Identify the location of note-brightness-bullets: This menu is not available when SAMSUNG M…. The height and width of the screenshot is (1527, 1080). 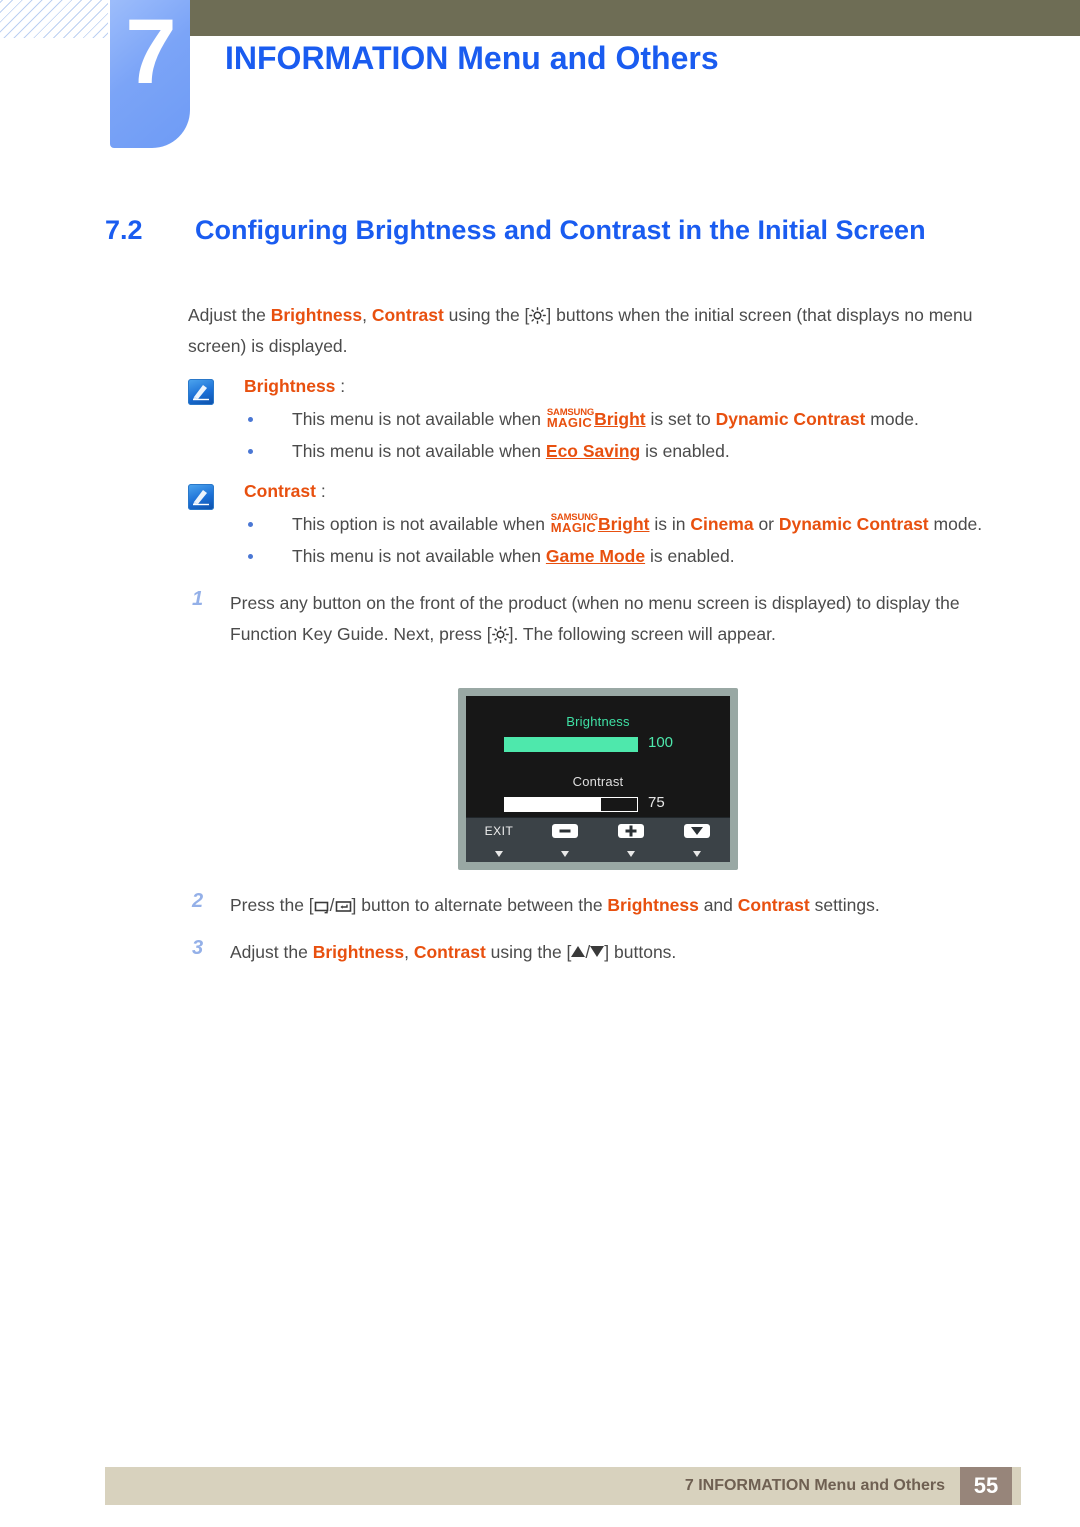
(626, 435).